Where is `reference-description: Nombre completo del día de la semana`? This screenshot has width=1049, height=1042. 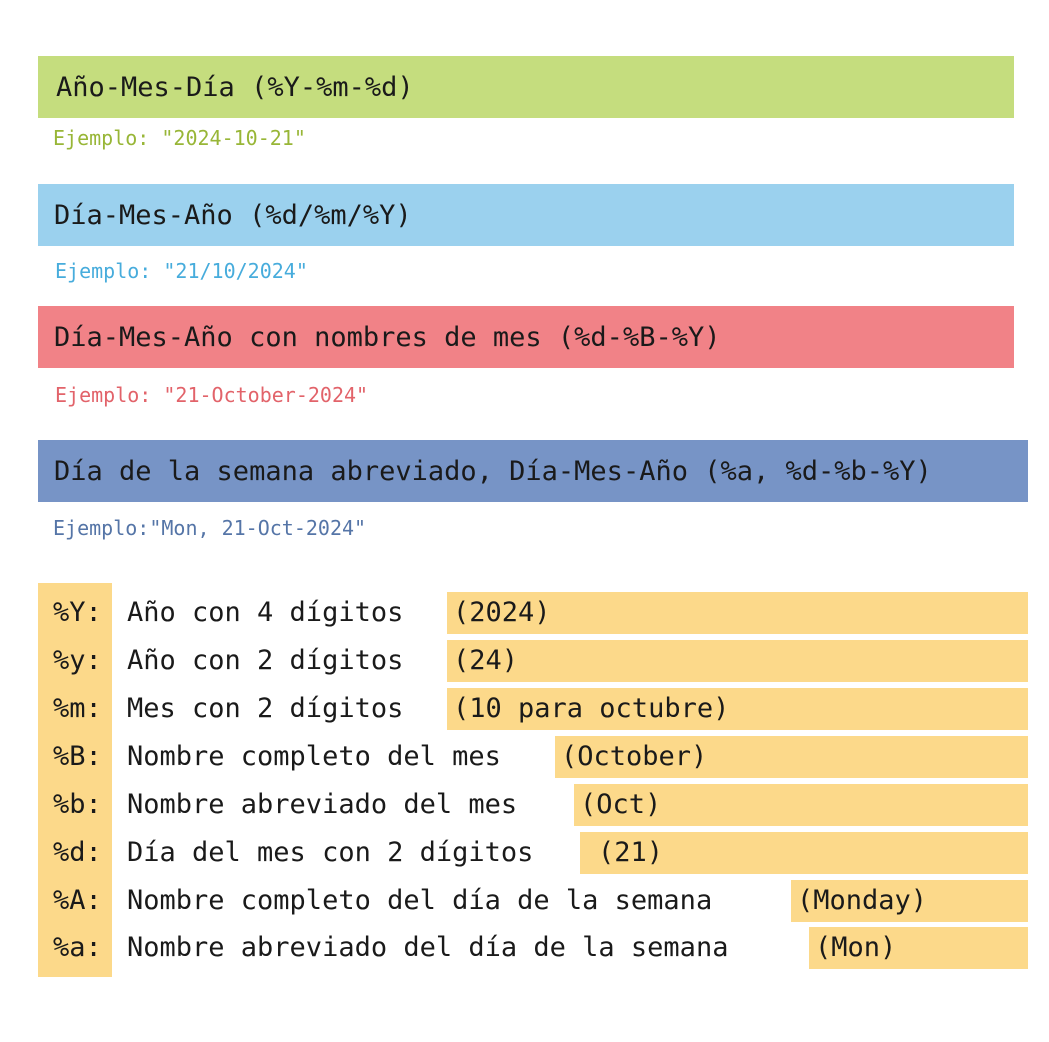 reference-description: Nombre completo del día de la semana is located at coordinates (420, 900).